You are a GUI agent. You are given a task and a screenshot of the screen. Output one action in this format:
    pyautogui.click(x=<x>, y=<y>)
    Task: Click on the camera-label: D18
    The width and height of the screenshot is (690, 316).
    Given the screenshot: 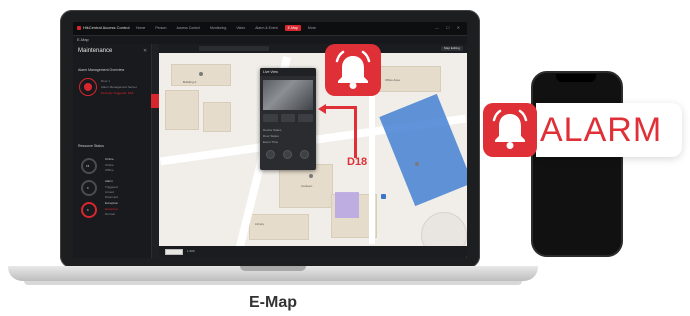 What is the action you would take?
    pyautogui.click(x=357, y=162)
    